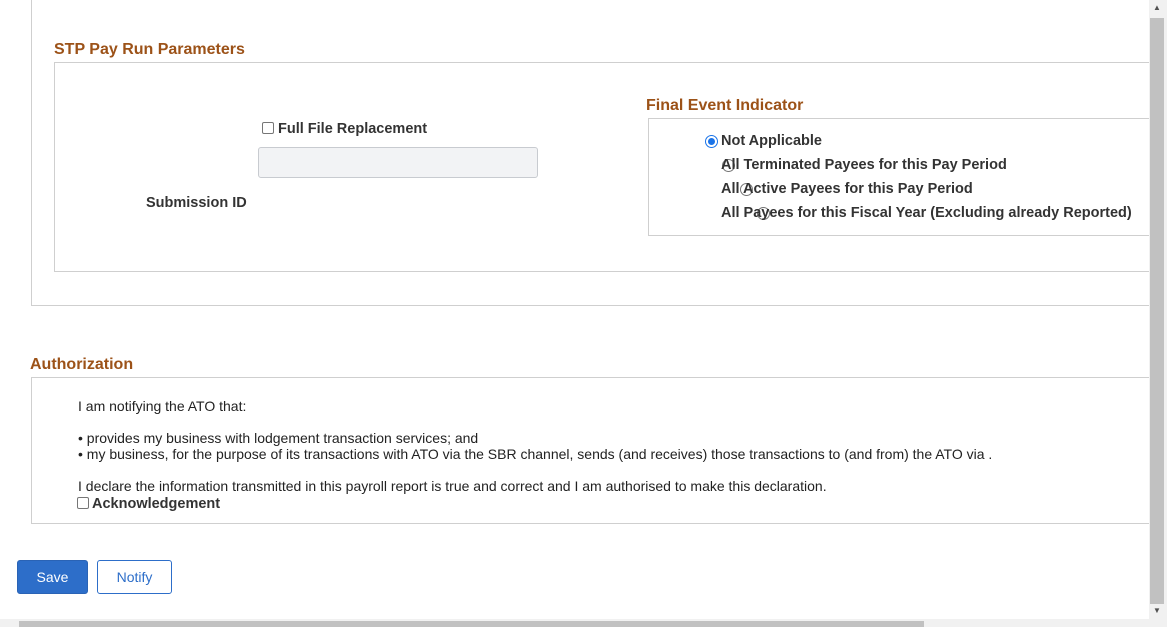 The height and width of the screenshot is (627, 1167). I want to click on authorization-title: Authorization, so click(82, 364).